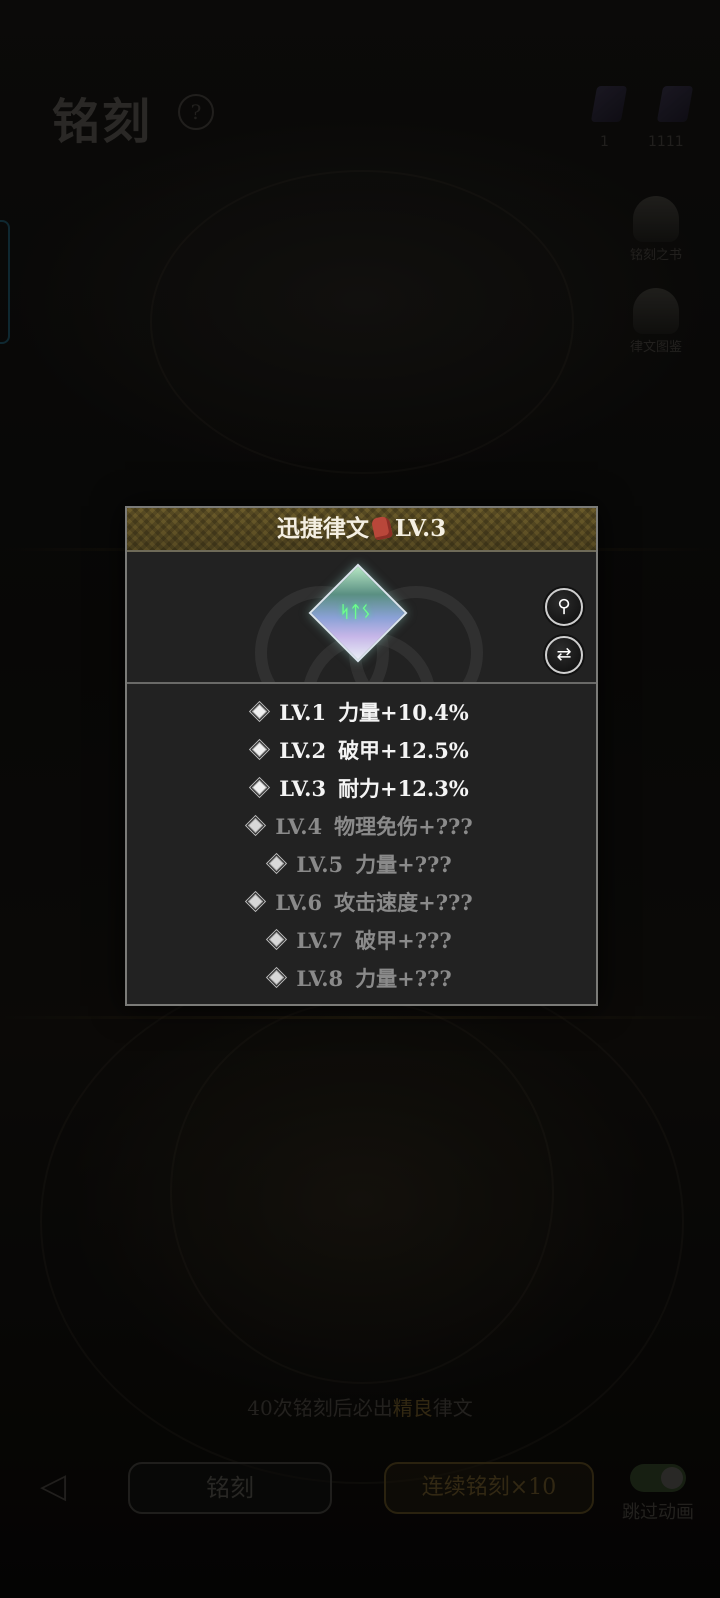 Image resolution: width=720 pixels, height=1598 pixels. I want to click on rune-art: ᛋᛏᛊ ⚲ ⇄, so click(361, 618).